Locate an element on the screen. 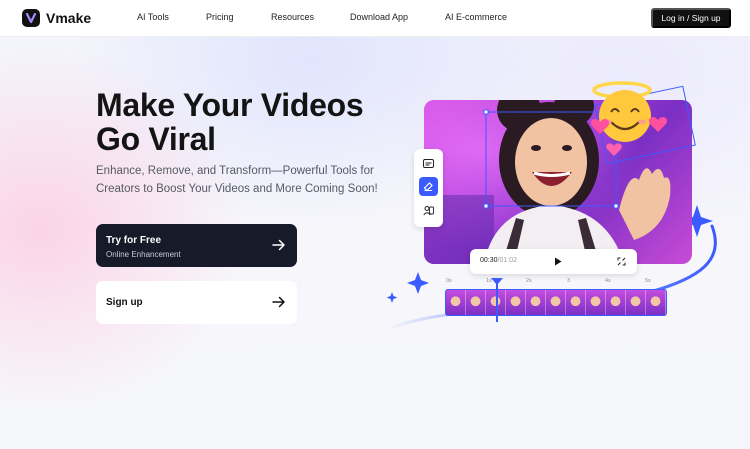 This screenshot has width=750, height=449. try-for-free-label: Try for Free is located at coordinates (134, 240).